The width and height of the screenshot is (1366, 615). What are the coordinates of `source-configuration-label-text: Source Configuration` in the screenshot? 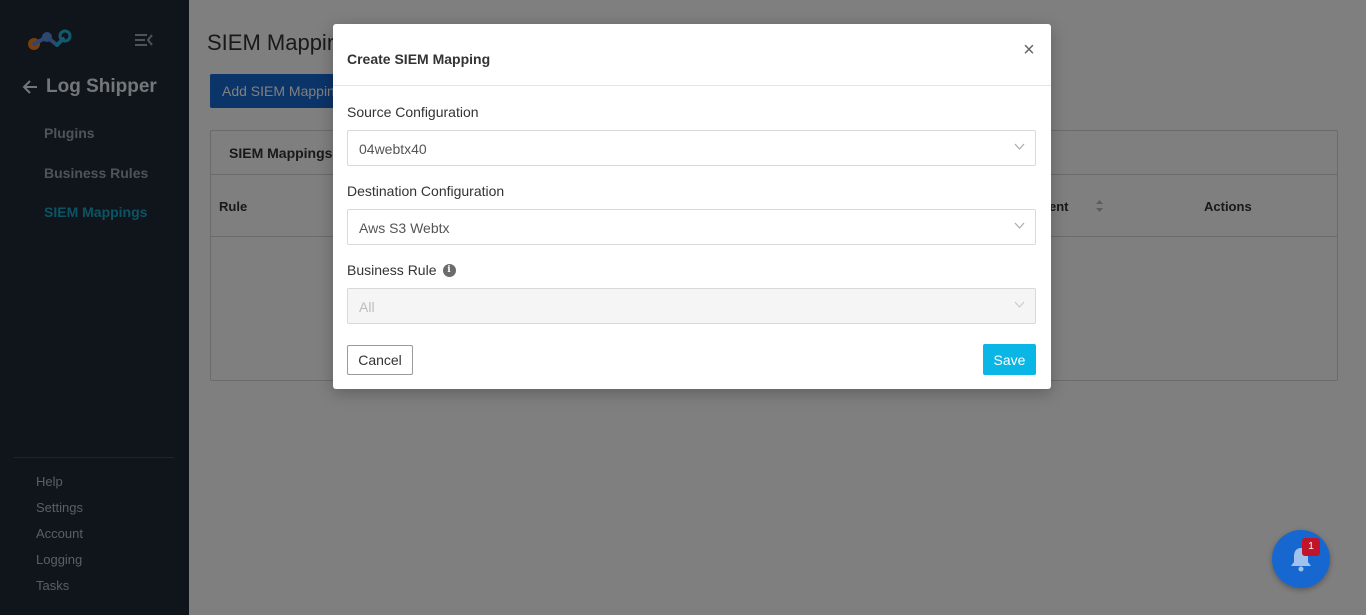 It's located at (413, 112).